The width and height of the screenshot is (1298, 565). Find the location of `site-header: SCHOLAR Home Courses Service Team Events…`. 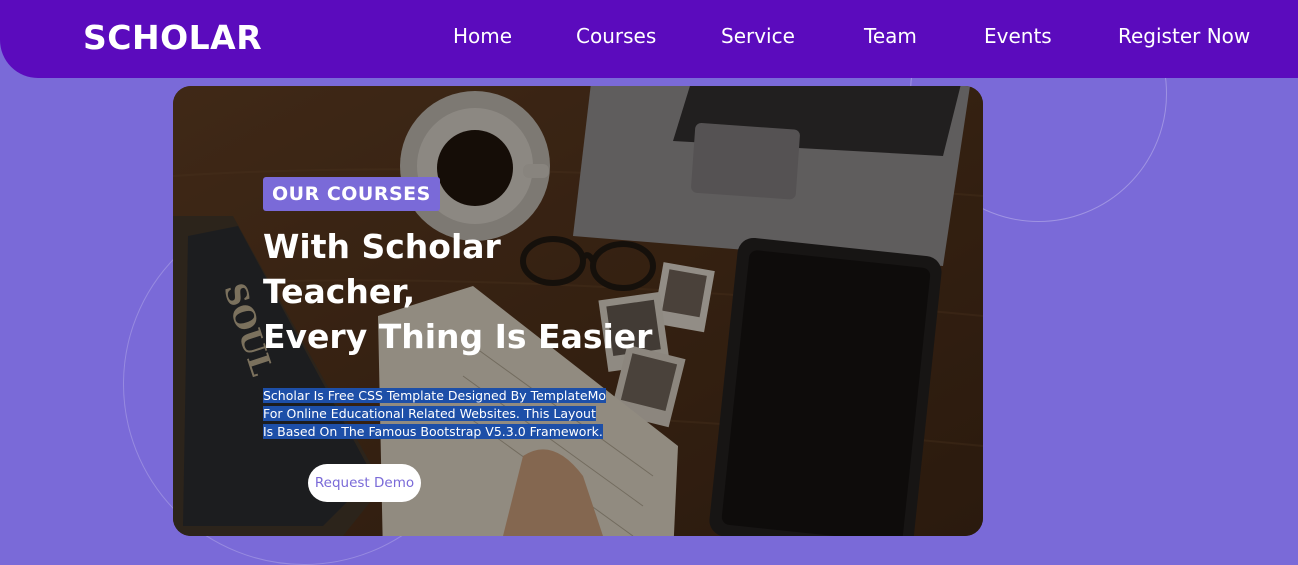

site-header: SCHOLAR Home Courses Service Team Events… is located at coordinates (649, 39).